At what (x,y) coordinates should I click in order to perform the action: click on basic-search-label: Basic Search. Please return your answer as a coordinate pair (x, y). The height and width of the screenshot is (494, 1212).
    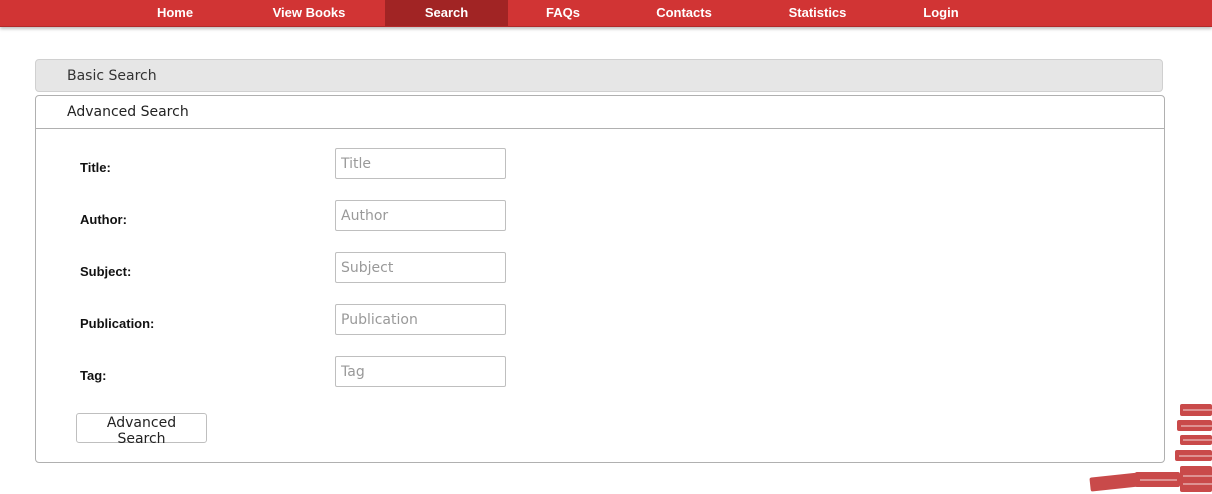
    Looking at the image, I should click on (112, 76).